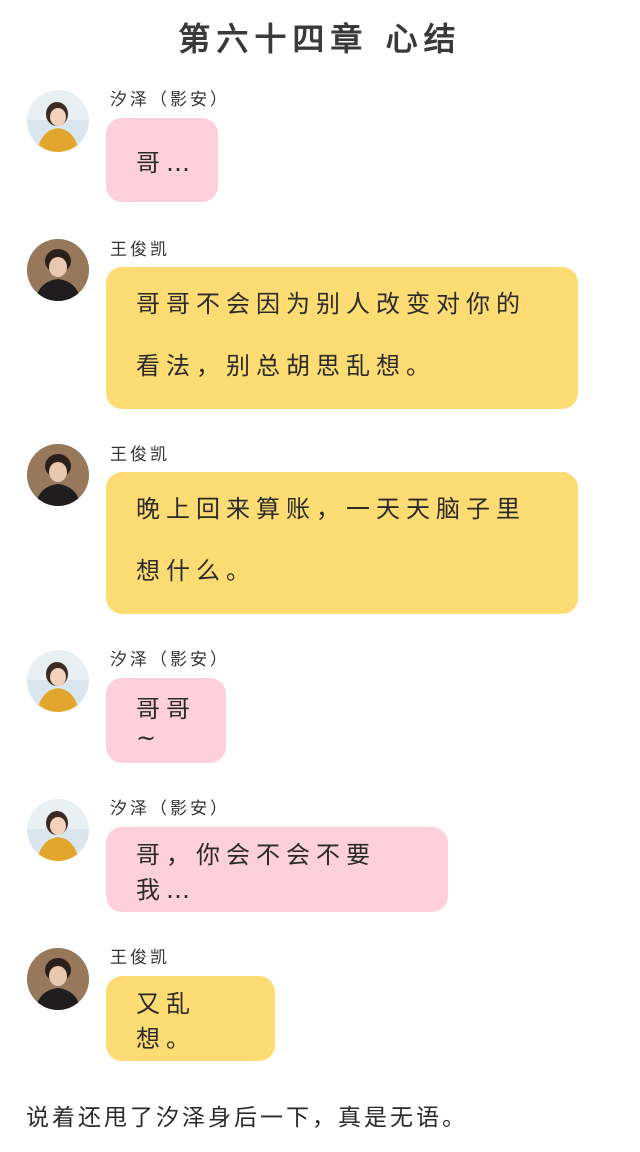 The image size is (640, 1152). Describe the element at coordinates (320, 39) in the screenshot. I see `chapter-title: 第六十四章 心结` at that location.